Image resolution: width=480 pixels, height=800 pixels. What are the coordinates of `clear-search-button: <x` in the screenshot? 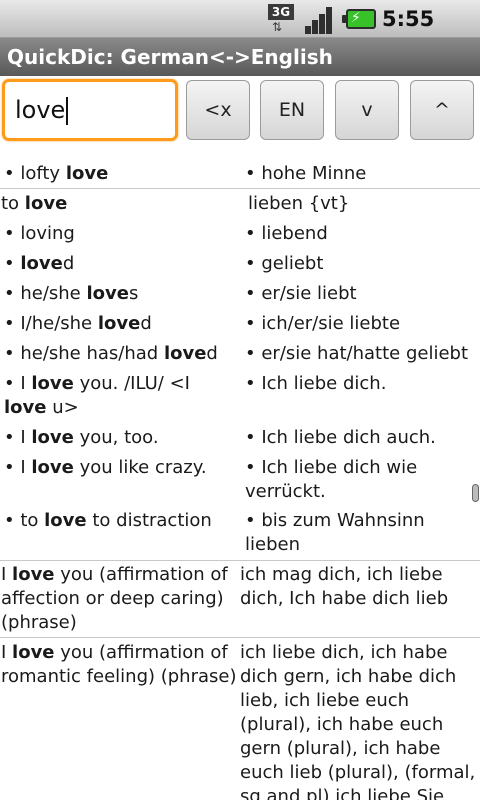 It's located at (218, 110).